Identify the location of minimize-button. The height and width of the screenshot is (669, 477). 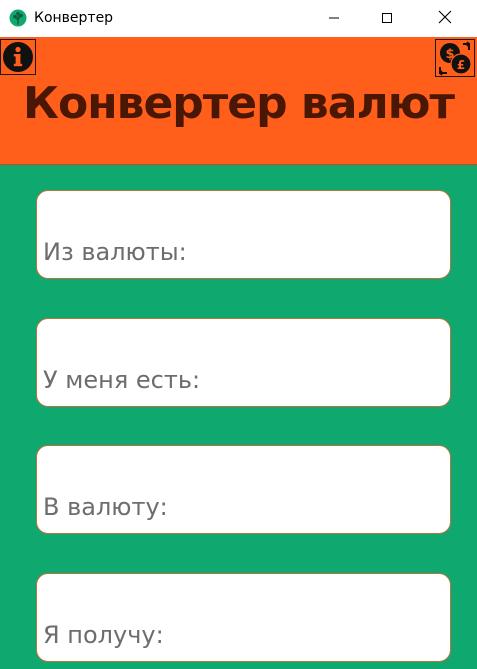
(334, 18).